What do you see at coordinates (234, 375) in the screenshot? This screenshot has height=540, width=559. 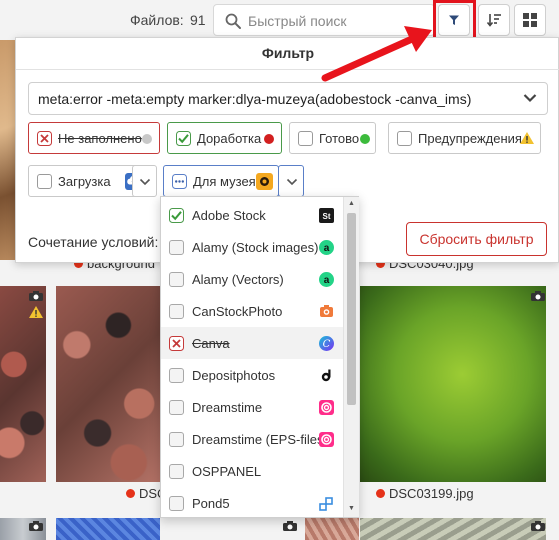 I see `item-label: Depositphotos` at bounding box center [234, 375].